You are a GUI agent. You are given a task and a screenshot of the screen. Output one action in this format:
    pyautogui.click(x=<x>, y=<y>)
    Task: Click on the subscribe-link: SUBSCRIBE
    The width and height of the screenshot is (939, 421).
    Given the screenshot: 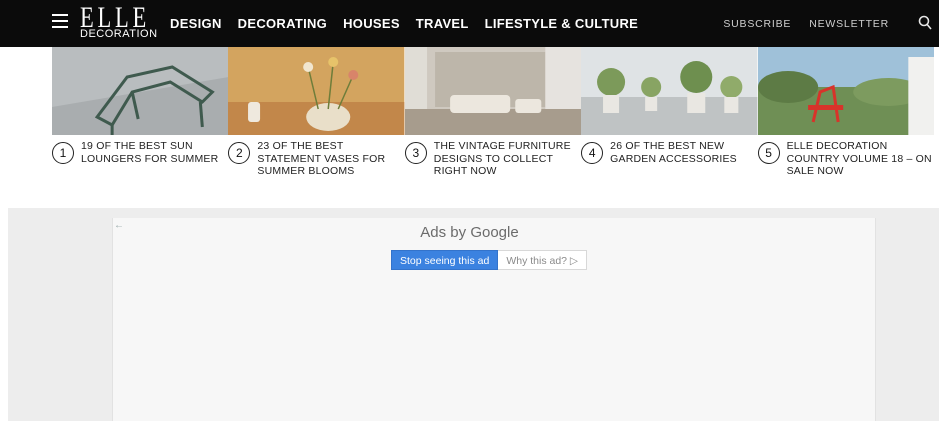 What is the action you would take?
    pyautogui.click(x=757, y=24)
    